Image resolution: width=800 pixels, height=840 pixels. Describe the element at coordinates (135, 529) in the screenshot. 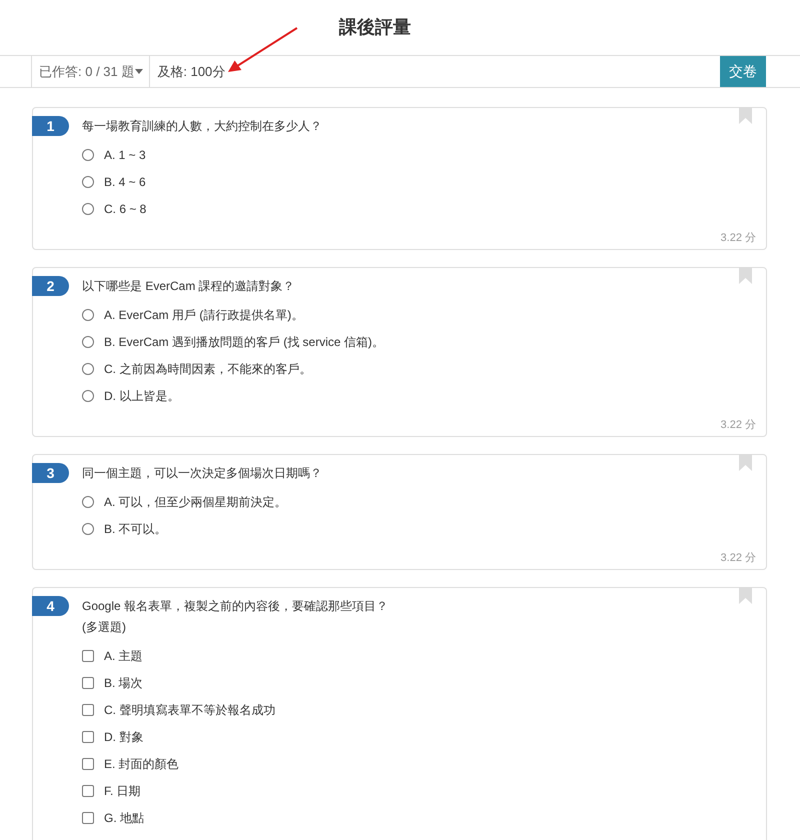

I see `option-label: B. 不可以。` at that location.